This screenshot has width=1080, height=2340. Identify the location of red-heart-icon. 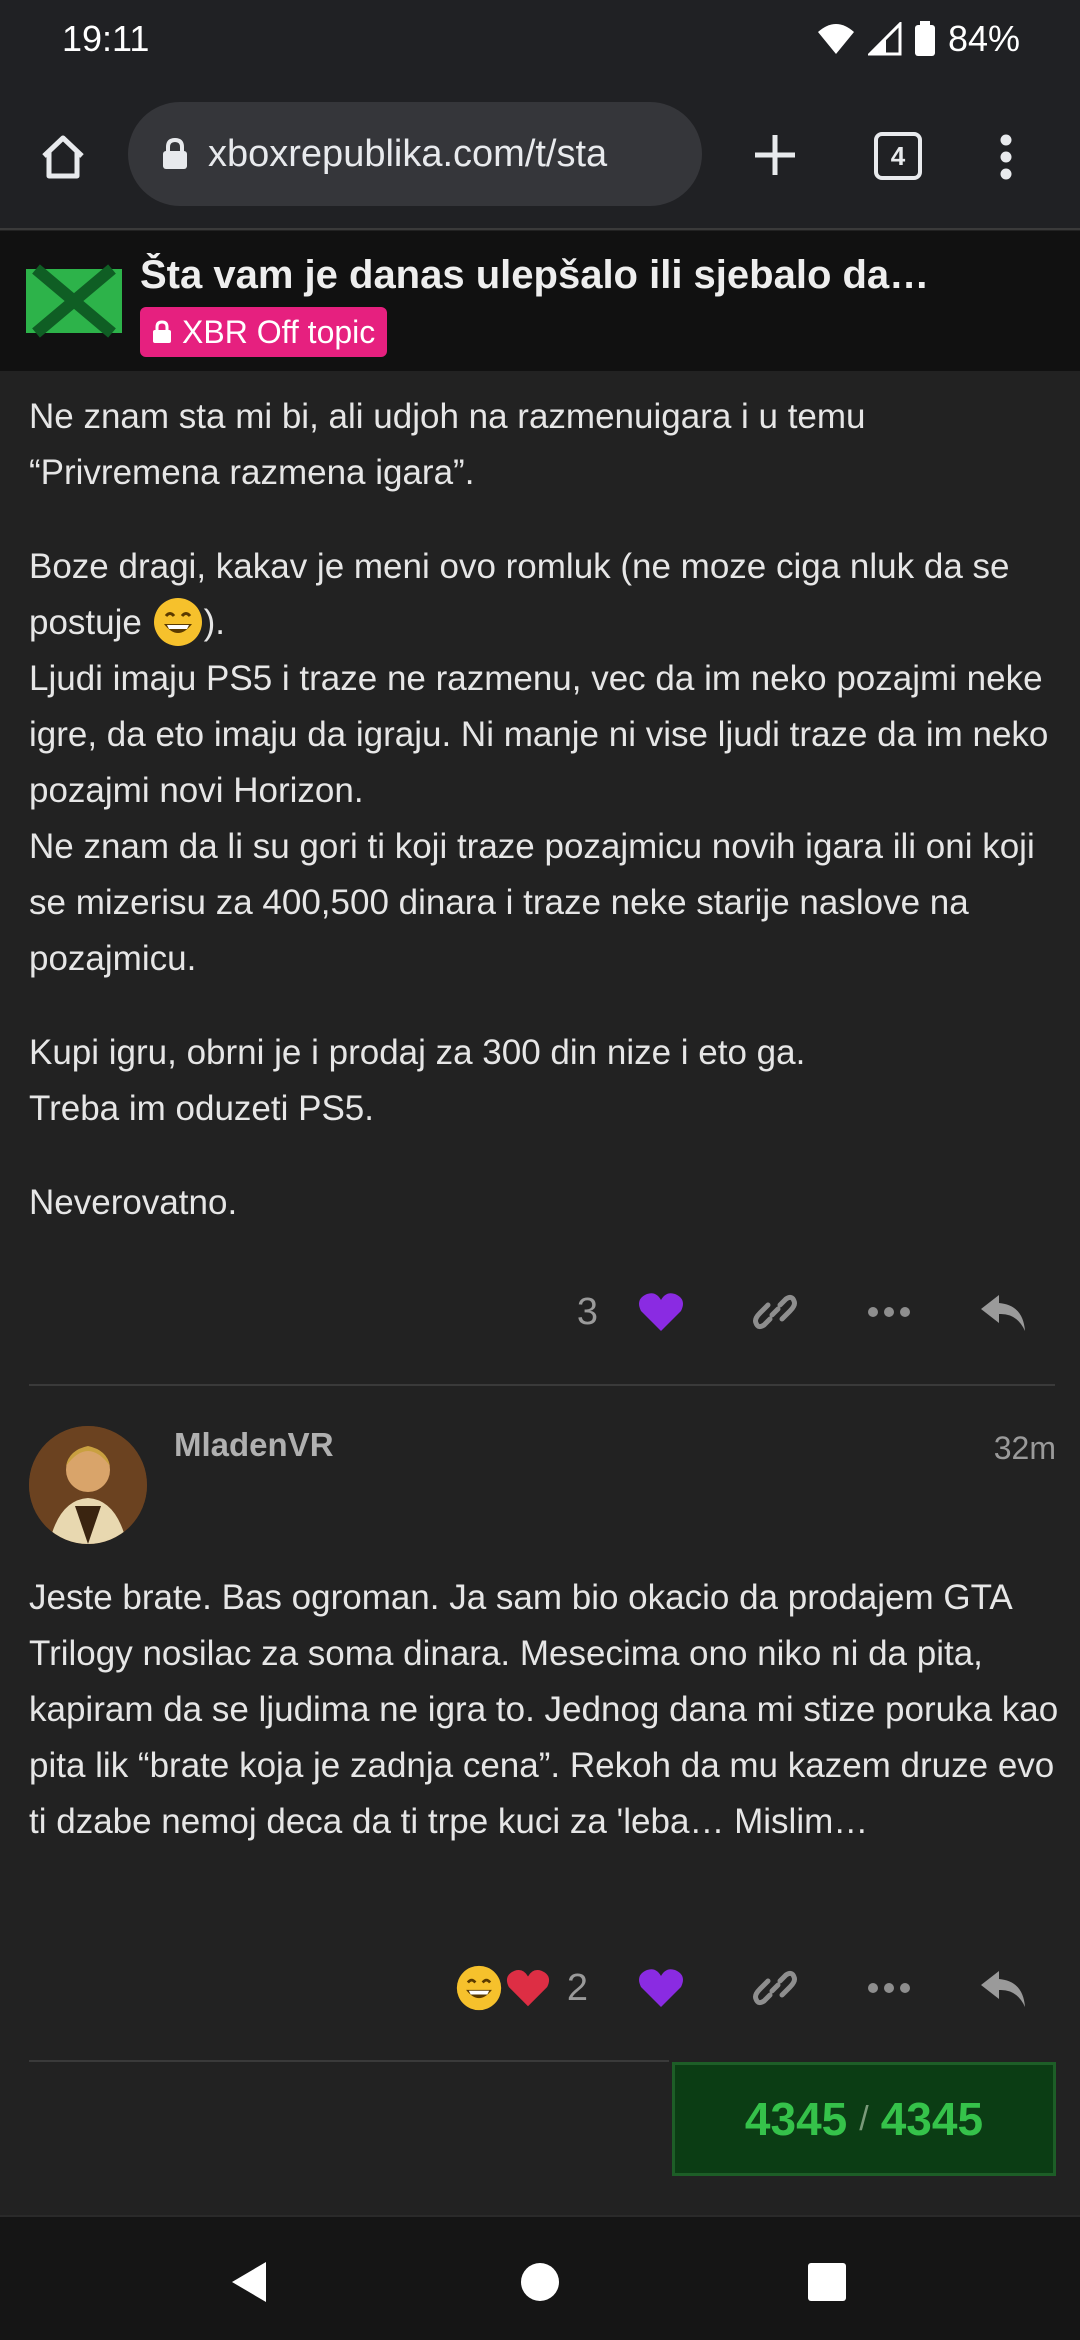
(527, 1988).